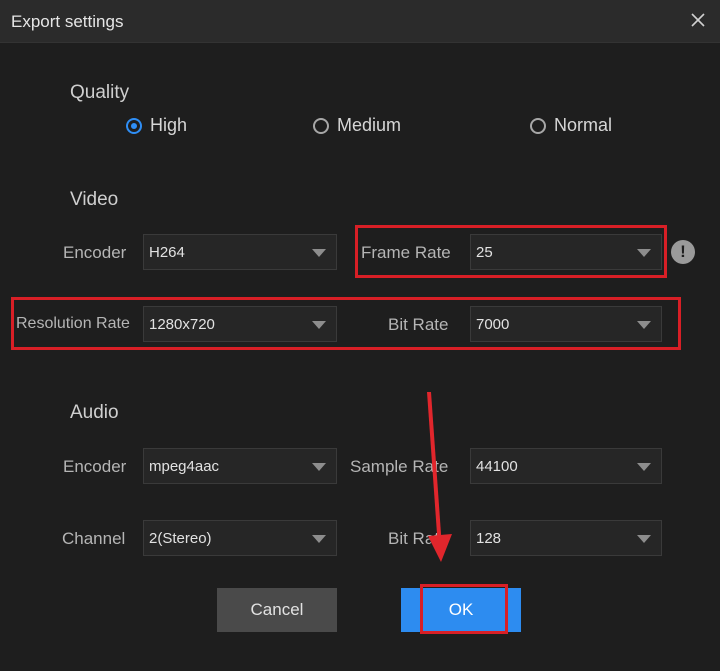 This screenshot has height=671, width=720. I want to click on select-value: 2(Stereo), so click(180, 538).